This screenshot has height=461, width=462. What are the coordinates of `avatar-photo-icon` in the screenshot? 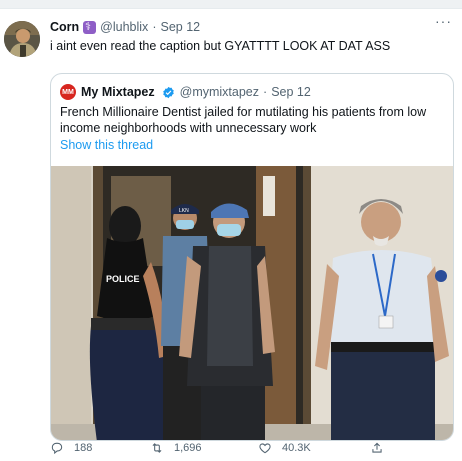 It's located at (22, 39).